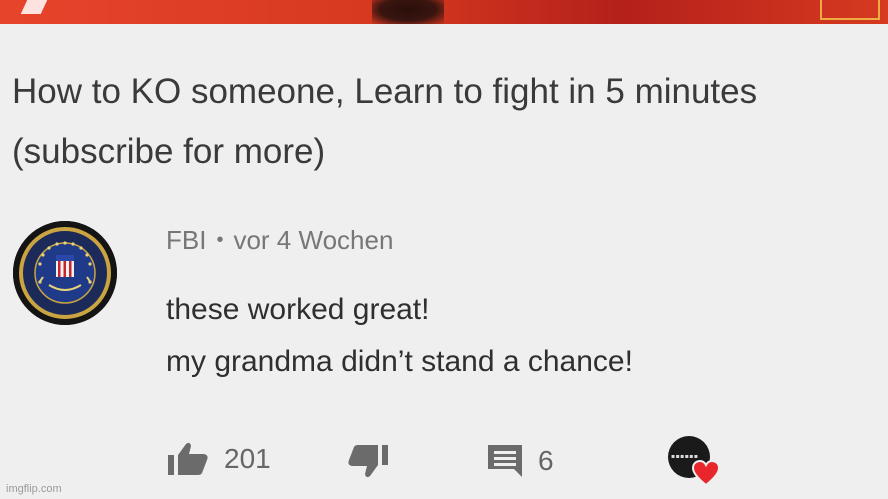 The height and width of the screenshot is (499, 888). I want to click on thumbs-down-icon, so click(368, 461).